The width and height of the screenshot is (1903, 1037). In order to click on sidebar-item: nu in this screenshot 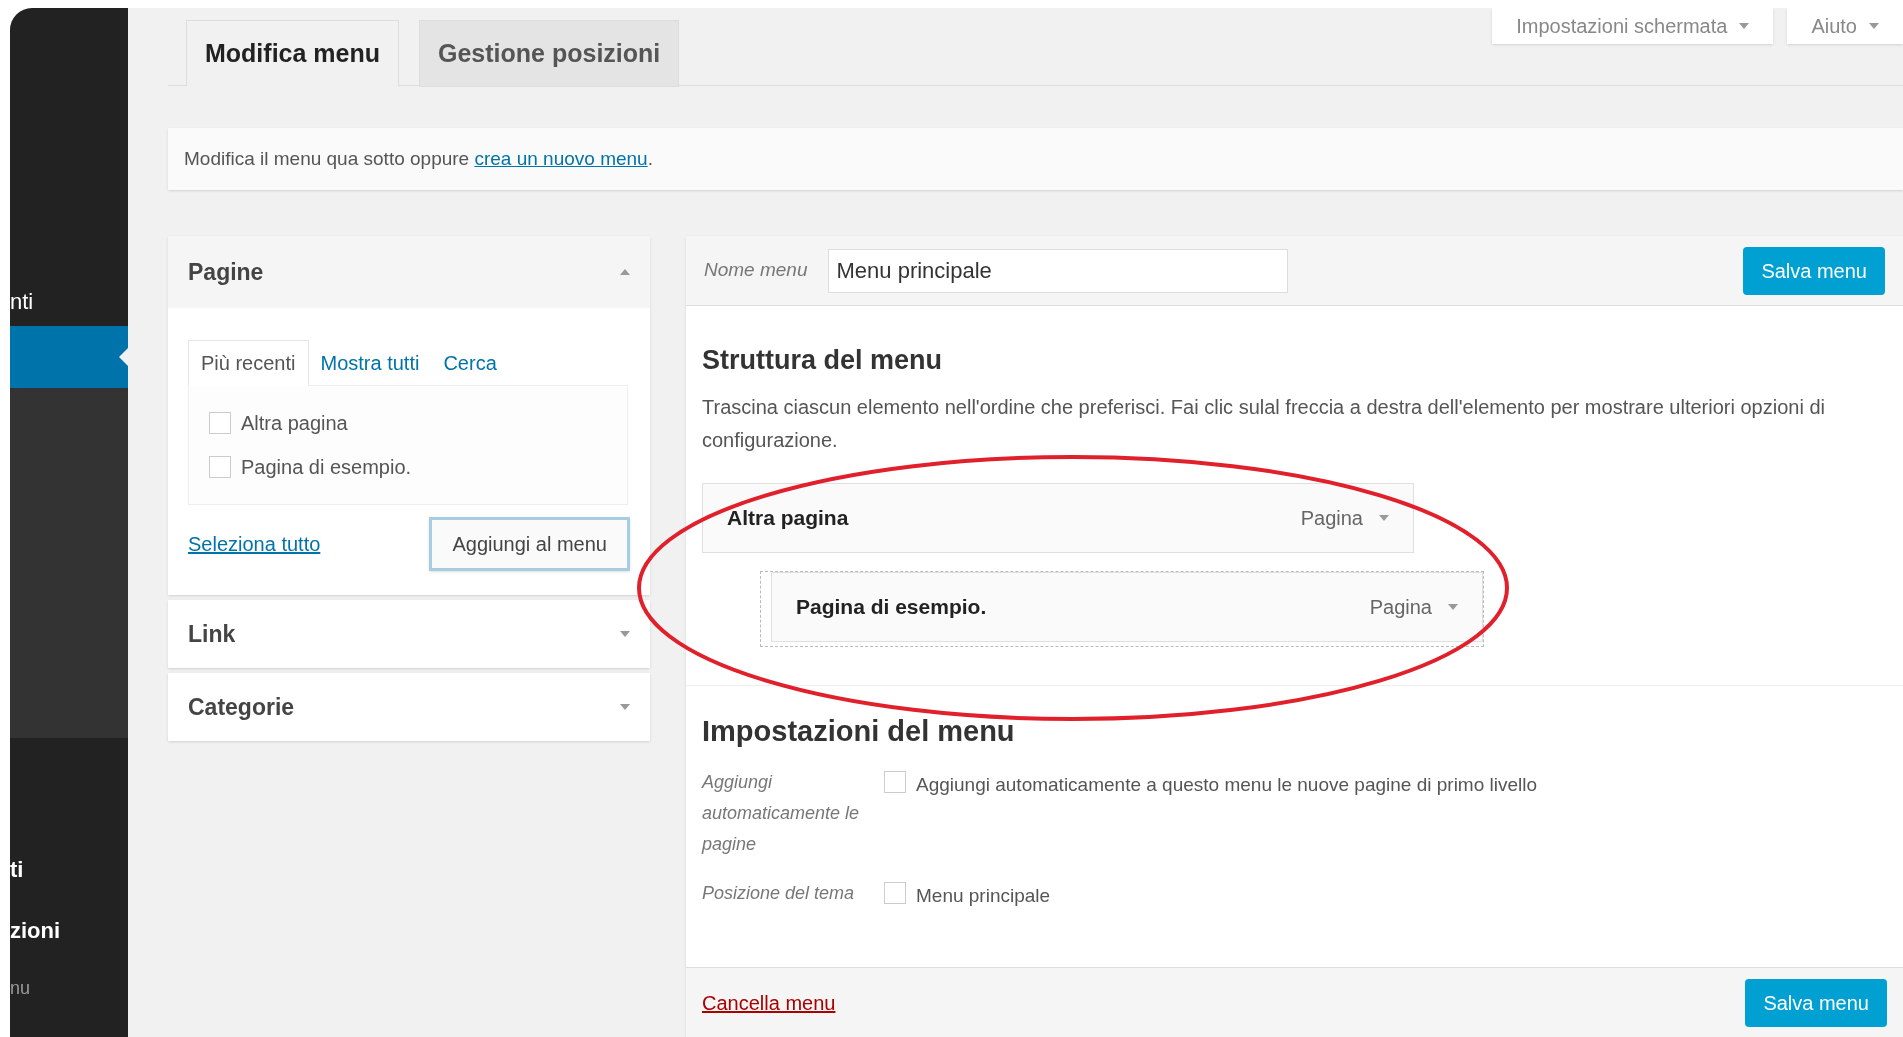, I will do `click(69, 988)`.